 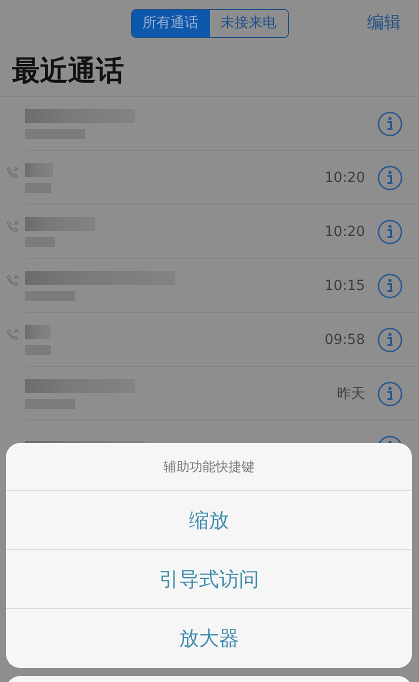 What do you see at coordinates (209, 638) in the screenshot?
I see `sheet-option: 放大器` at bounding box center [209, 638].